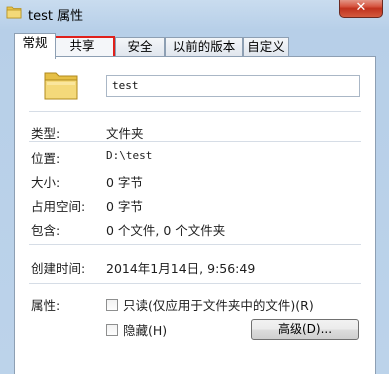  I want to click on location-label: 位置:, so click(46, 158).